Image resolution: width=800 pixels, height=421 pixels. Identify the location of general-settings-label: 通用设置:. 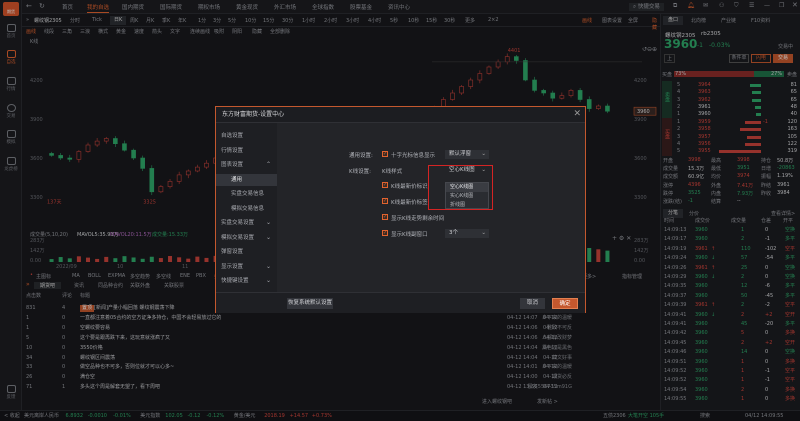
(361, 156).